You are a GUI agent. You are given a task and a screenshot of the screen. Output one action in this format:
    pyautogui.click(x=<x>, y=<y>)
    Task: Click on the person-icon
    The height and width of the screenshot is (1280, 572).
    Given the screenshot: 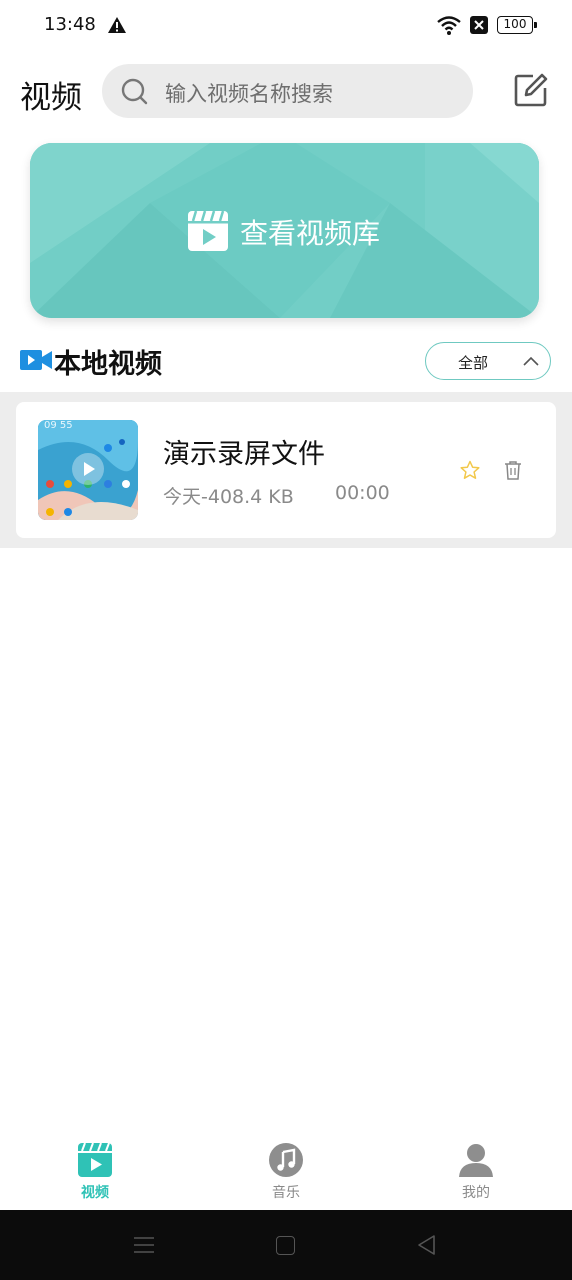 What is the action you would take?
    pyautogui.click(x=476, y=1160)
    